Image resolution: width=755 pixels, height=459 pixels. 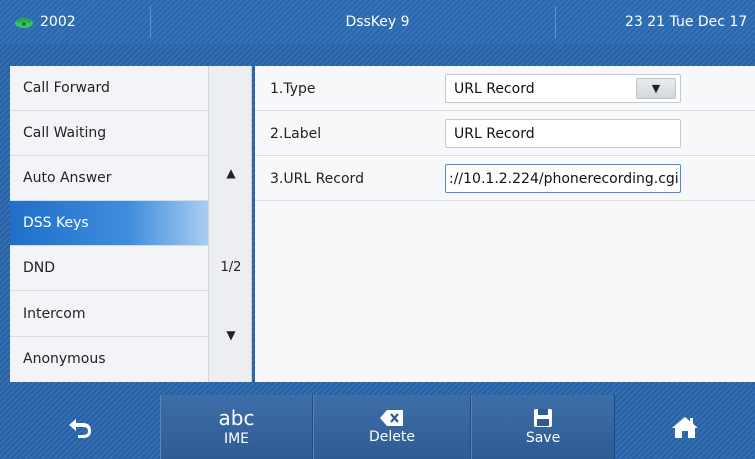 I want to click on setting-row-label: 2.Label URL Record, so click(x=505, y=133).